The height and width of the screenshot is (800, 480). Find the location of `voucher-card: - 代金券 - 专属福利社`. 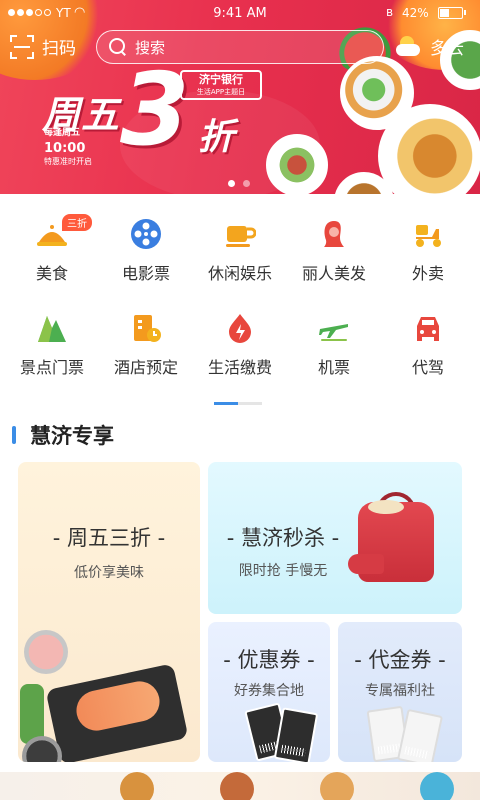

voucher-card: - 代金券 - 专属福利社 is located at coordinates (400, 692).